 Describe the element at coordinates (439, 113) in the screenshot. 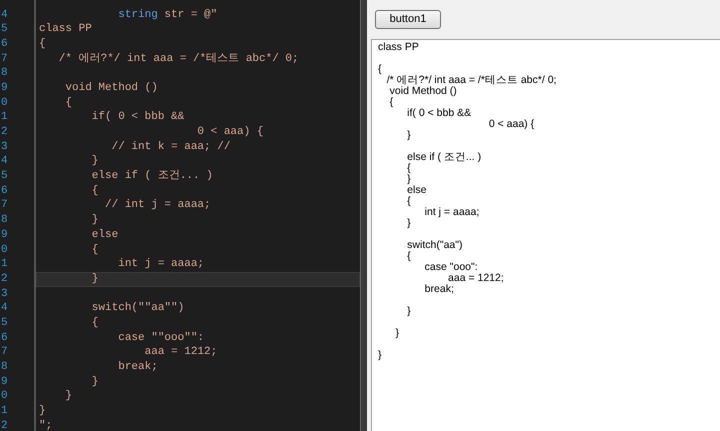

I see `output-line: if( 0 < bbb &&` at that location.